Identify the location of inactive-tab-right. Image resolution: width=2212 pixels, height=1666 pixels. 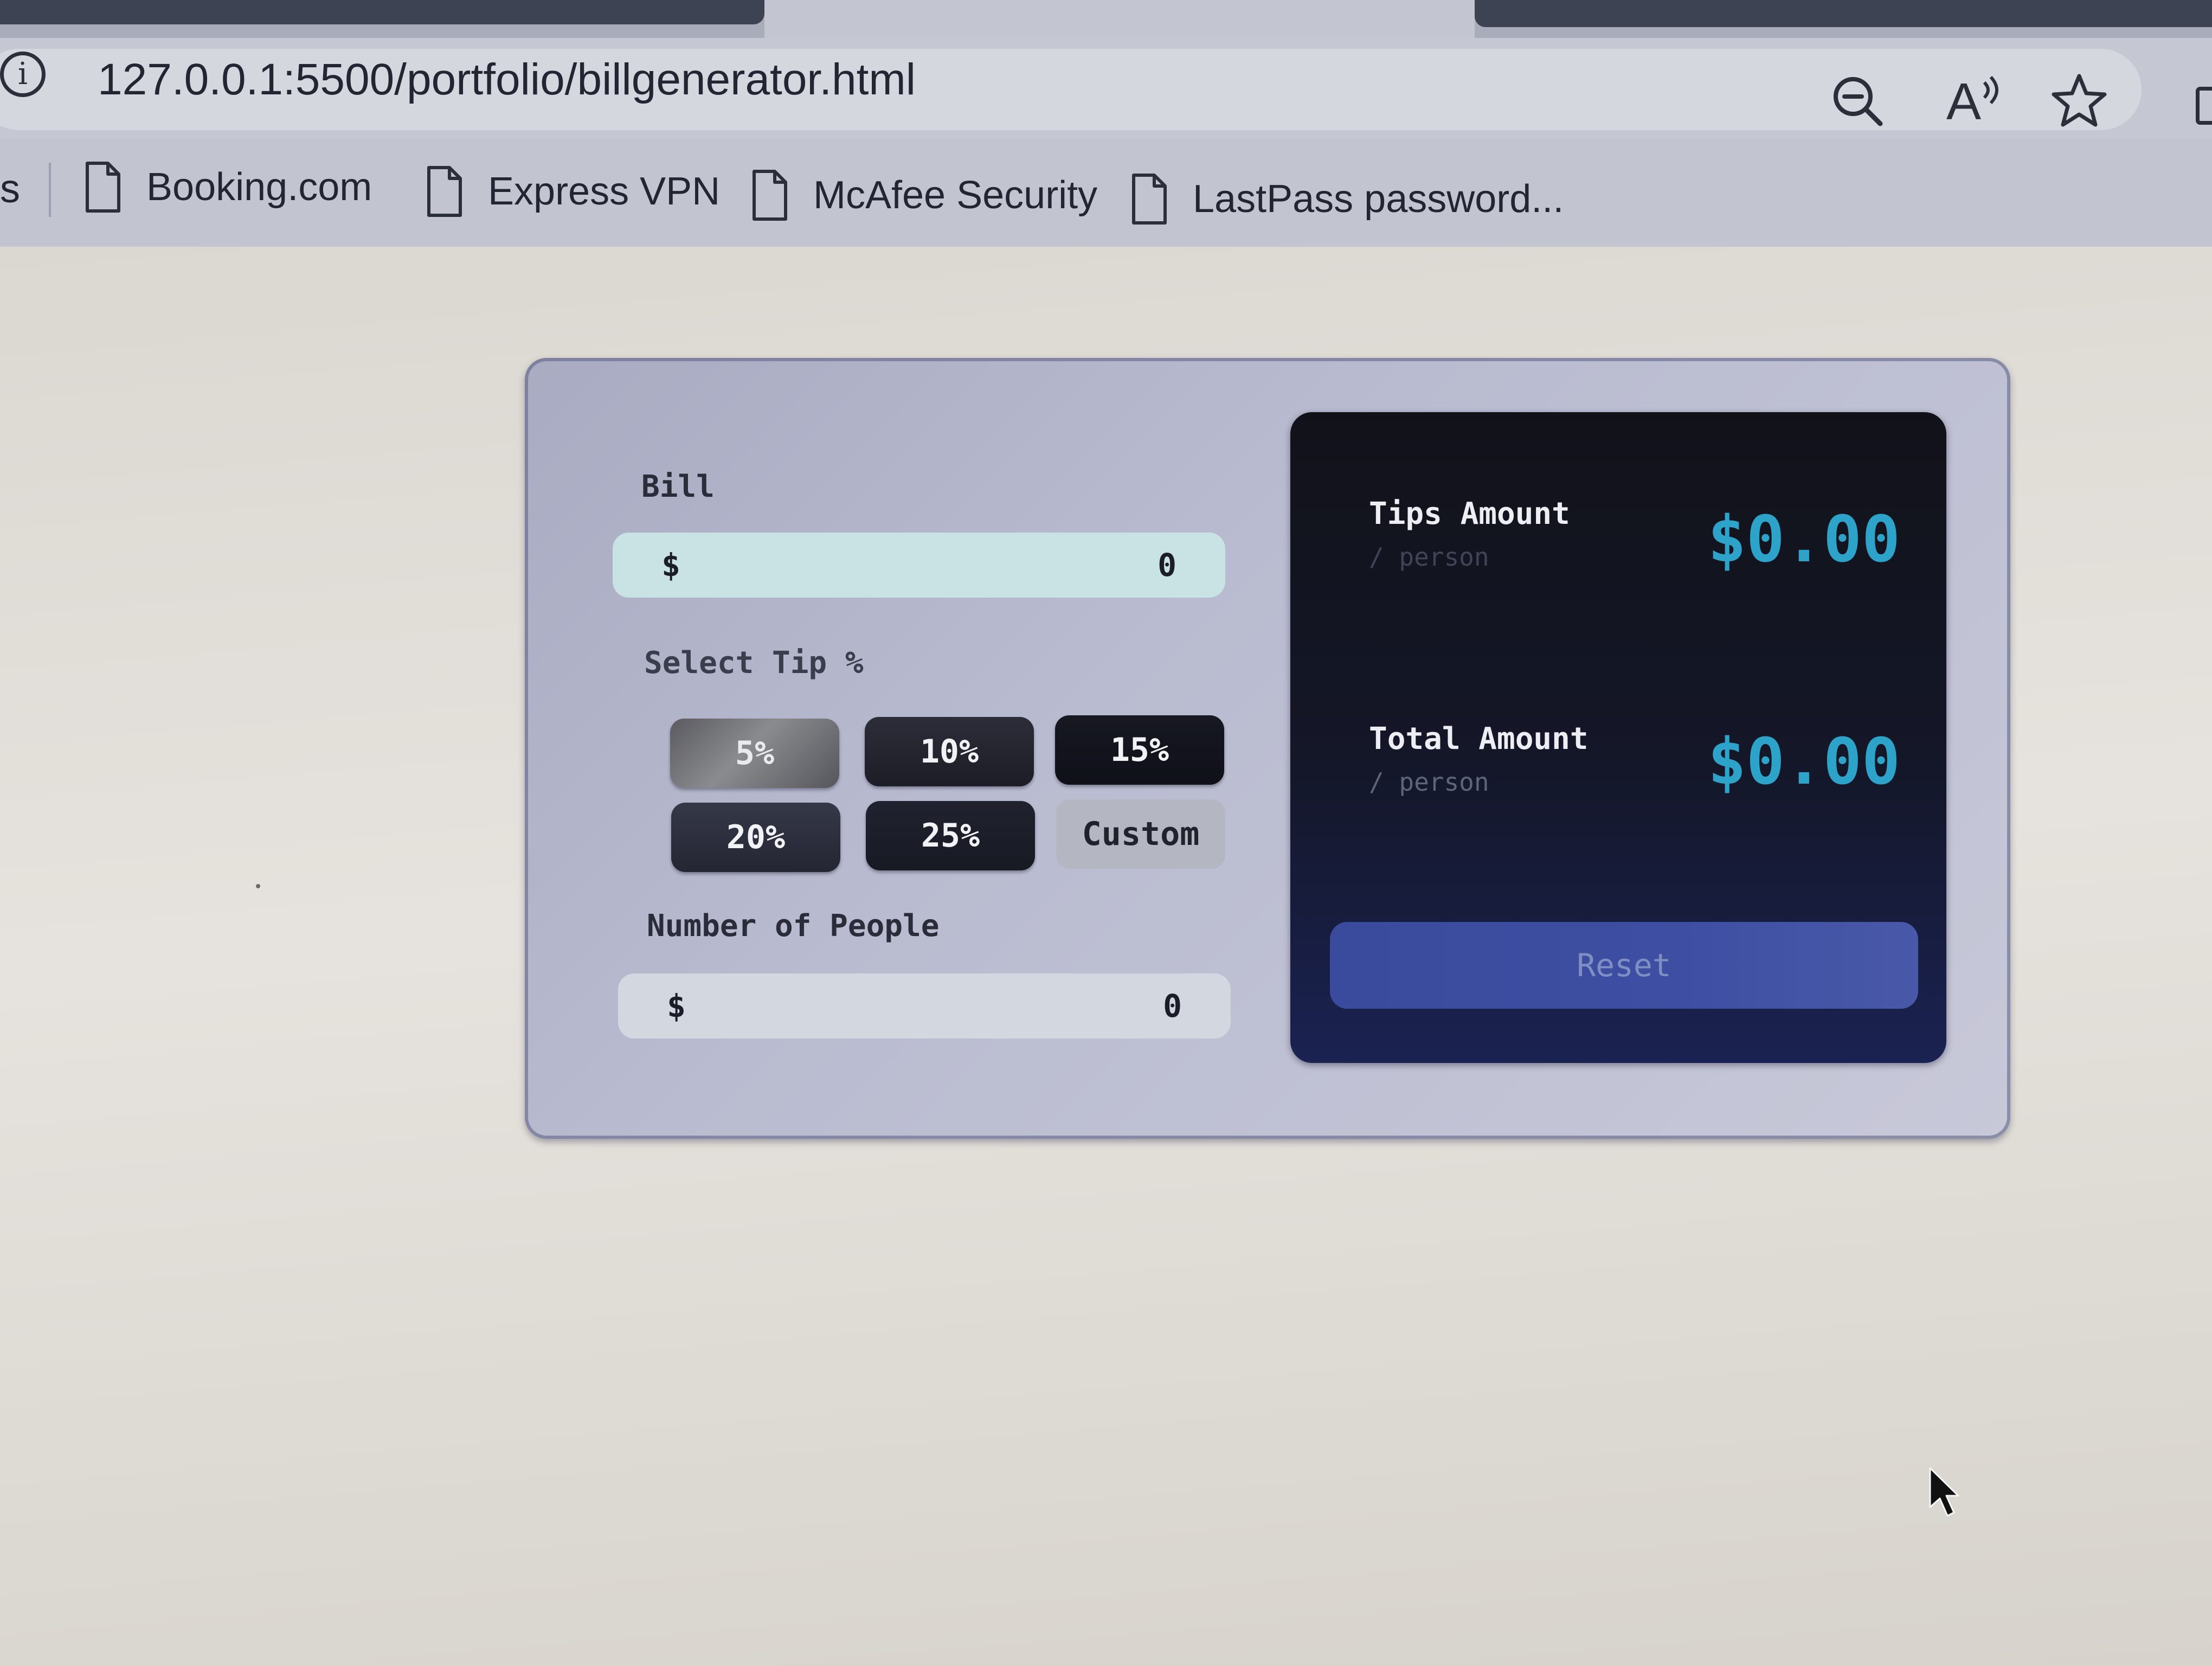
(1843, 14).